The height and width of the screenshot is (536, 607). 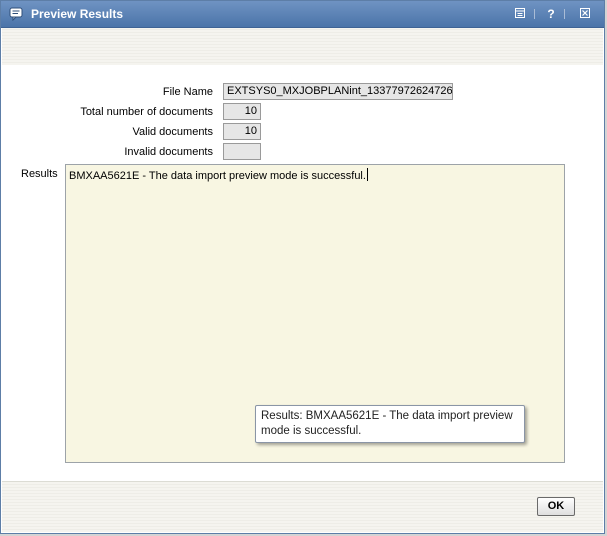 What do you see at coordinates (302, 506) in the screenshot?
I see `dialog-footer: OK` at bounding box center [302, 506].